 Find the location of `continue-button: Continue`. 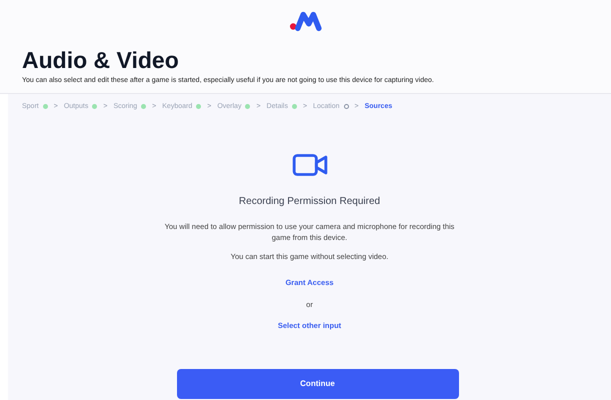

continue-button: Continue is located at coordinates (317, 384).